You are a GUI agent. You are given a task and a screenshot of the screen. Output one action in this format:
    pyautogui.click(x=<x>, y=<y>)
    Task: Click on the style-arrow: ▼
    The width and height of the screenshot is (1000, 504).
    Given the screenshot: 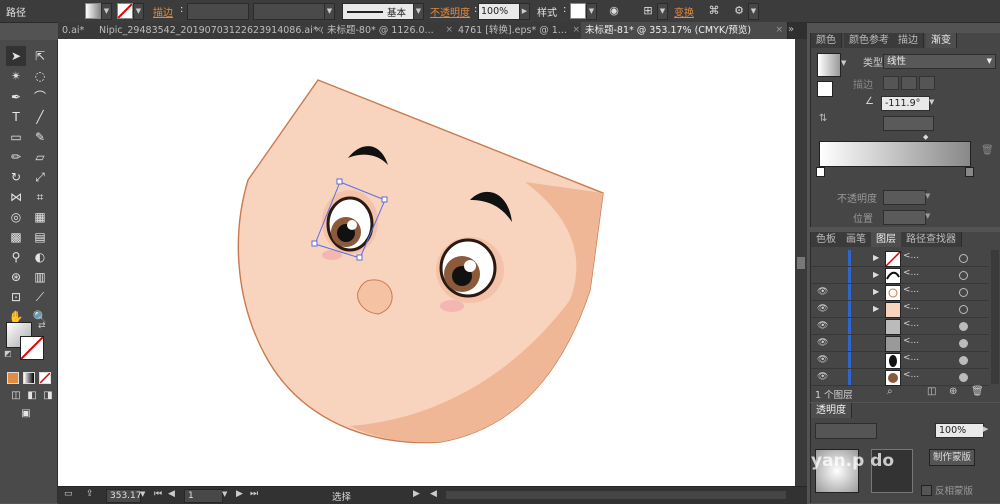 What is the action you would take?
    pyautogui.click(x=591, y=11)
    